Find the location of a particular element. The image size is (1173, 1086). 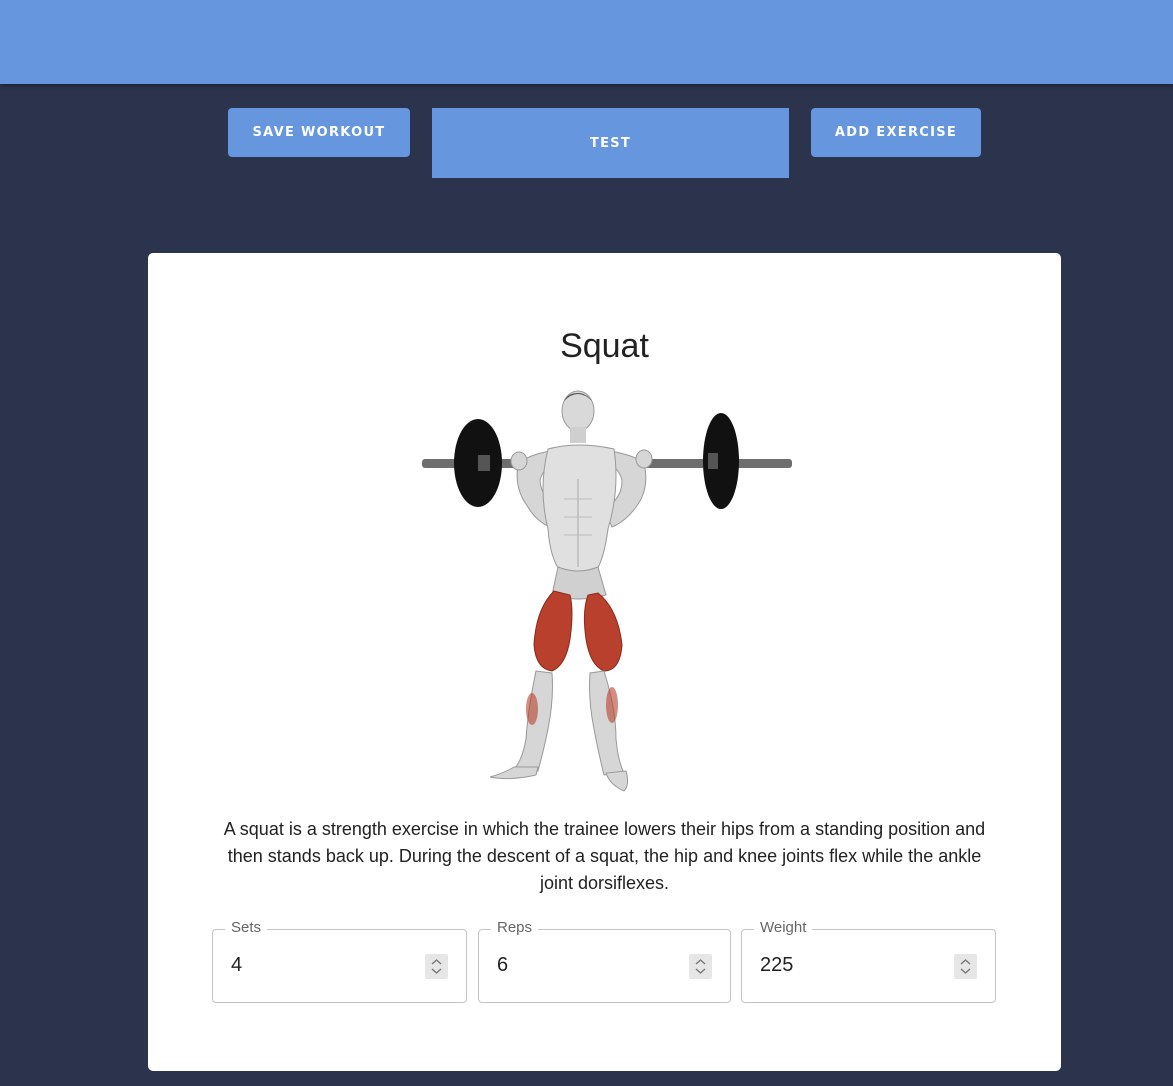

right-lower-leg is located at coordinates (607, 723).